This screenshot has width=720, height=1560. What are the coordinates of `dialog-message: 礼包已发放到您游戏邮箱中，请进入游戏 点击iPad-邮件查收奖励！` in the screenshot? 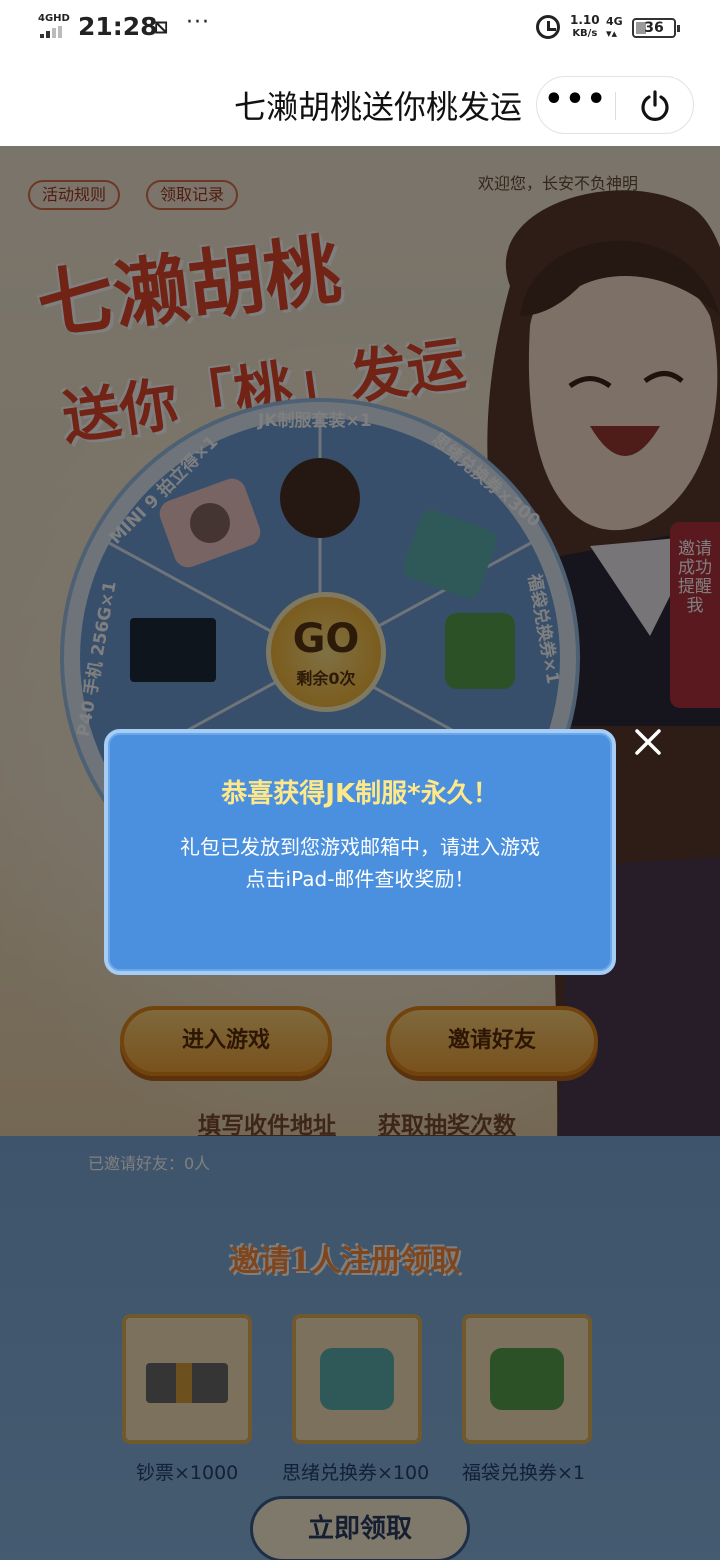 It's located at (360, 863).